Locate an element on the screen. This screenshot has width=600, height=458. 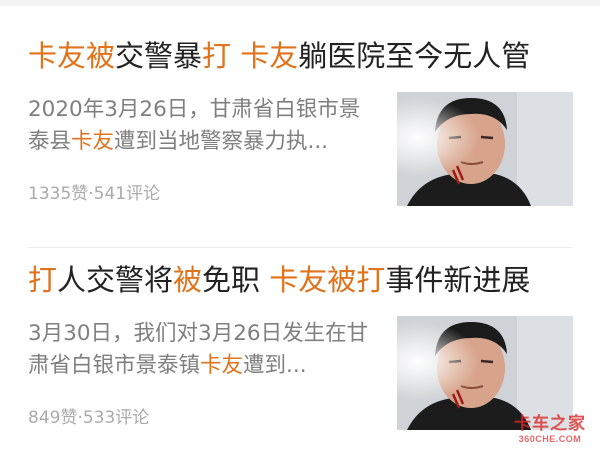
headline-segment: 躺医院至今无人管 is located at coordinates (414, 56).